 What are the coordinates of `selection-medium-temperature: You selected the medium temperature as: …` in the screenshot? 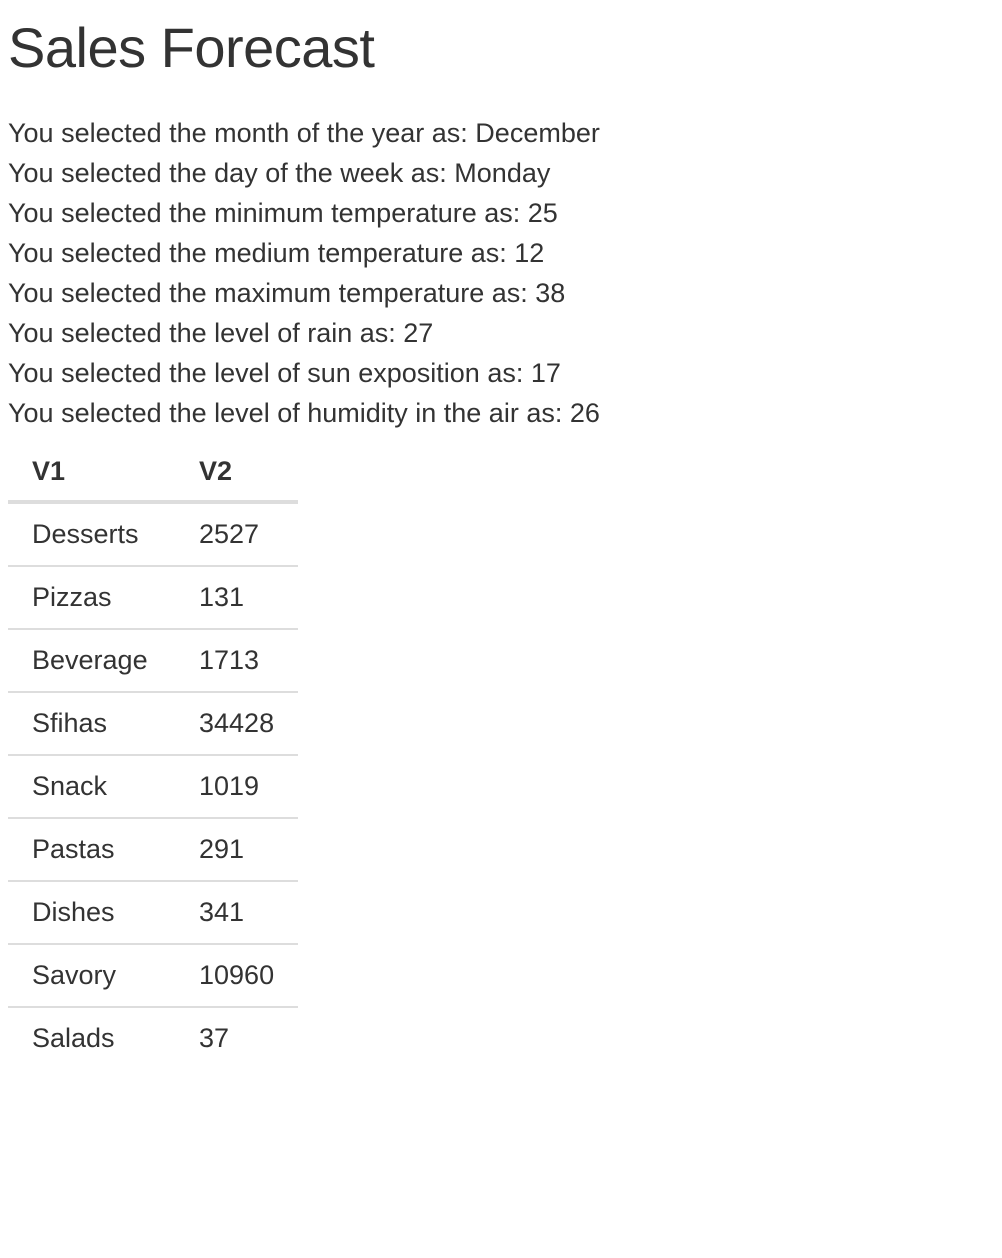 It's located at (276, 253).